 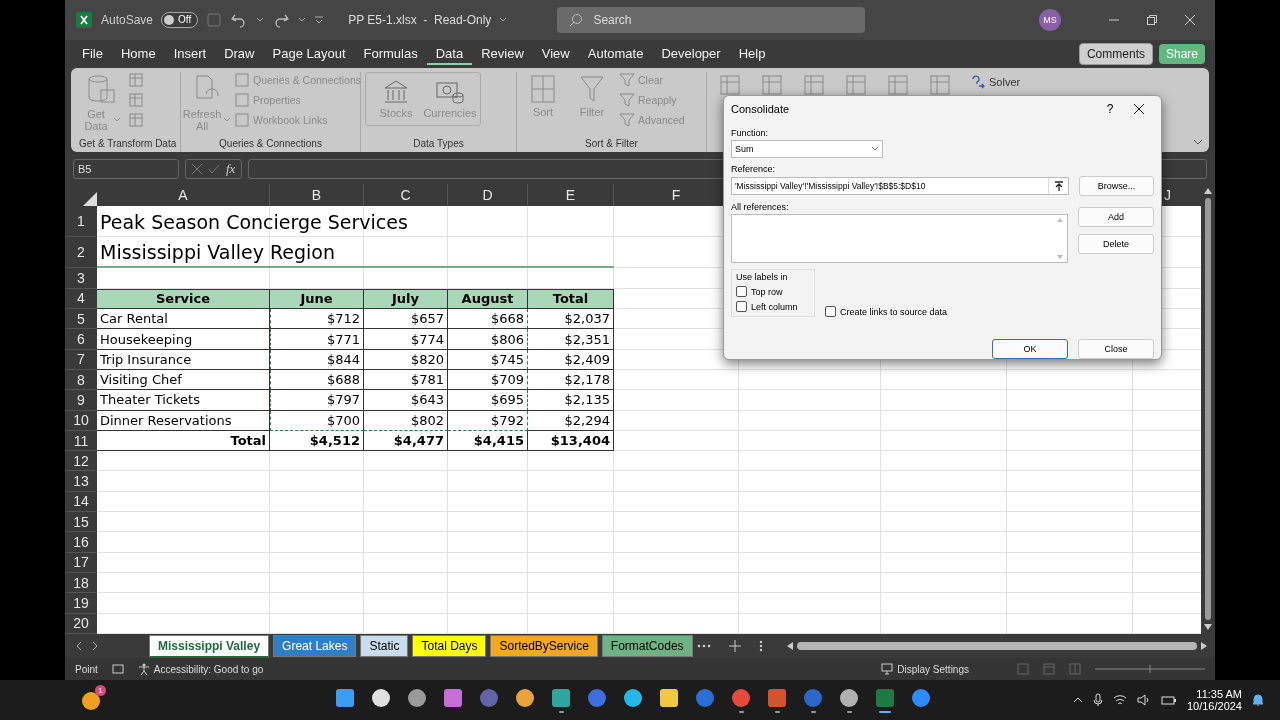 What do you see at coordinates (761, 109) in the screenshot?
I see `dialog-title: Consolidate` at bounding box center [761, 109].